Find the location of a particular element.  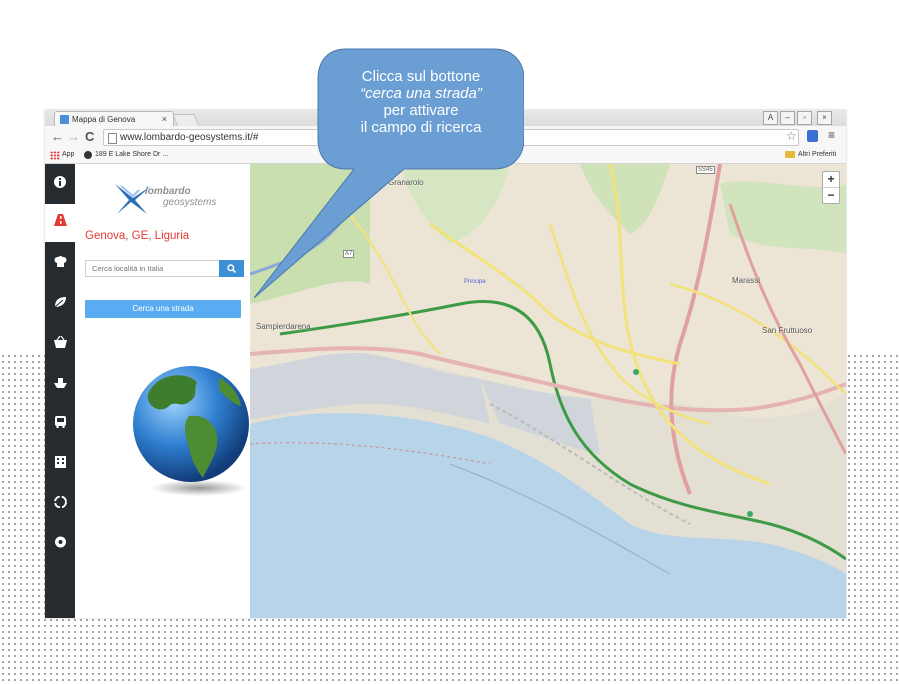

tab-title: Mappa di Genova is located at coordinates (104, 119).